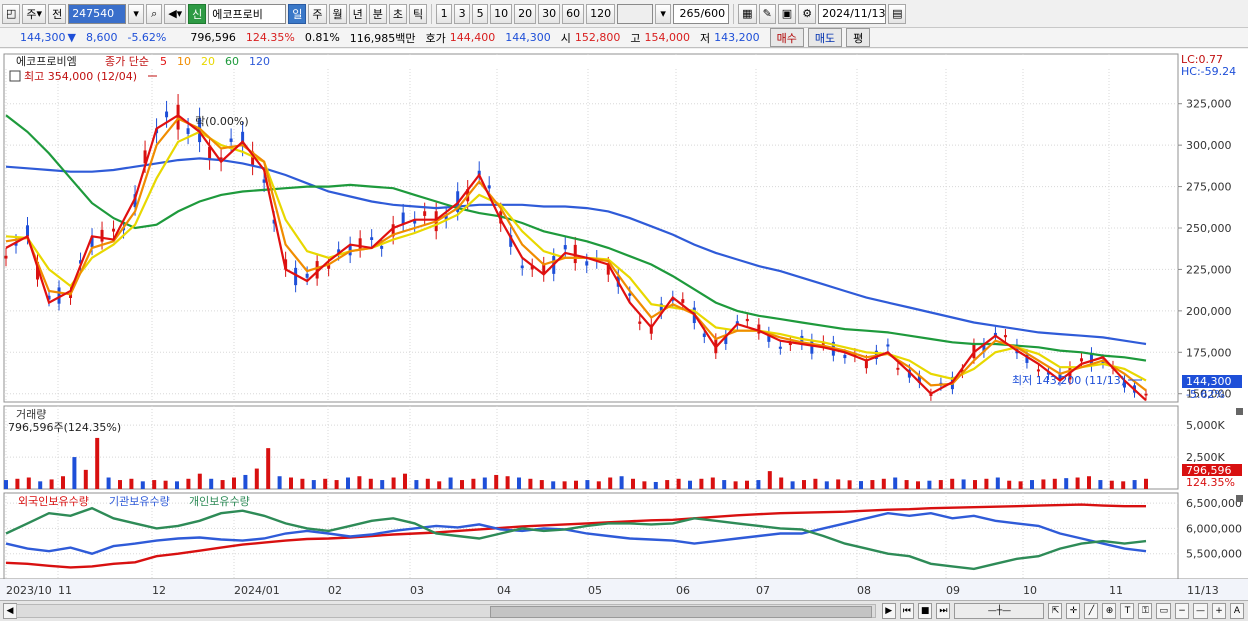 This screenshot has width=1248, height=621. What do you see at coordinates (635, 38) in the screenshot?
I see `high-label: 고` at bounding box center [635, 38].